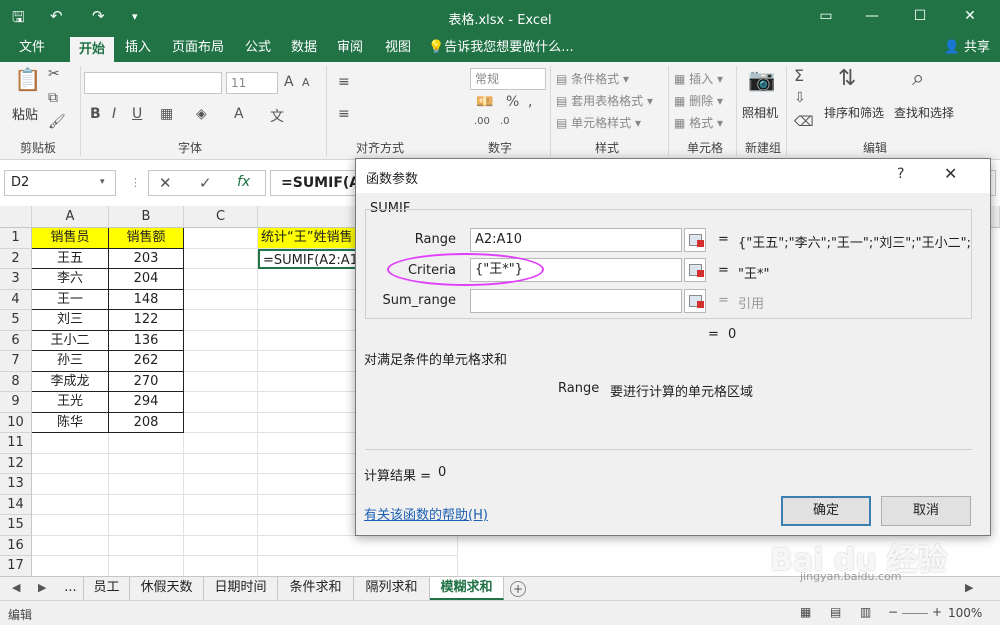 The image size is (1000, 625). I want to click on paste-icon: 📋, so click(28, 80).